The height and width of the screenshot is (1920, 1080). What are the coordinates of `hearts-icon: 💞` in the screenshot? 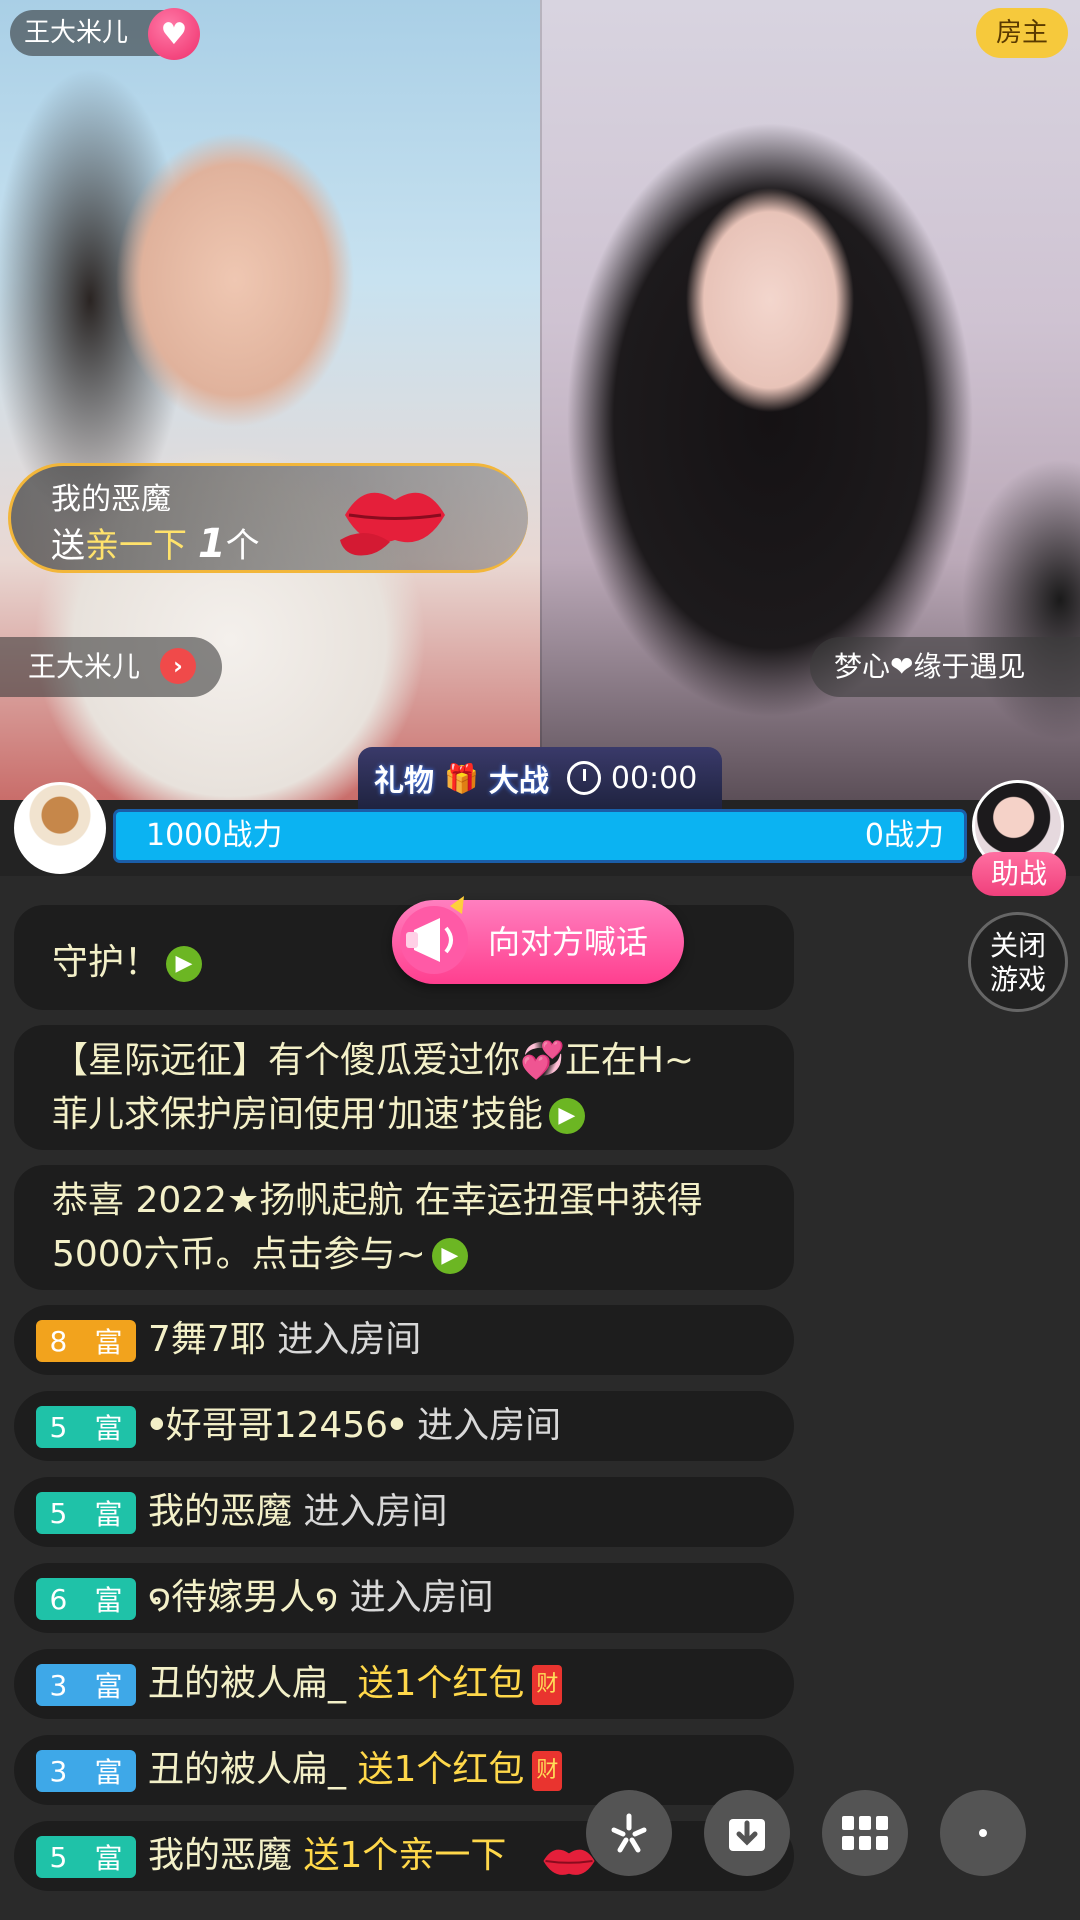 It's located at (542, 1060).